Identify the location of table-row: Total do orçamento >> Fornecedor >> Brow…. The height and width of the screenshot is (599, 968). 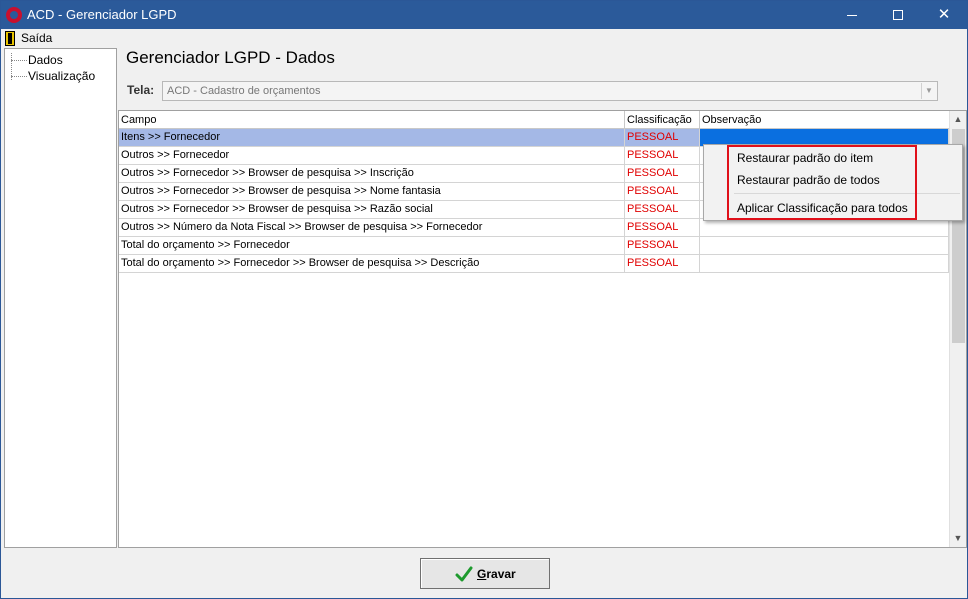
(534, 264).